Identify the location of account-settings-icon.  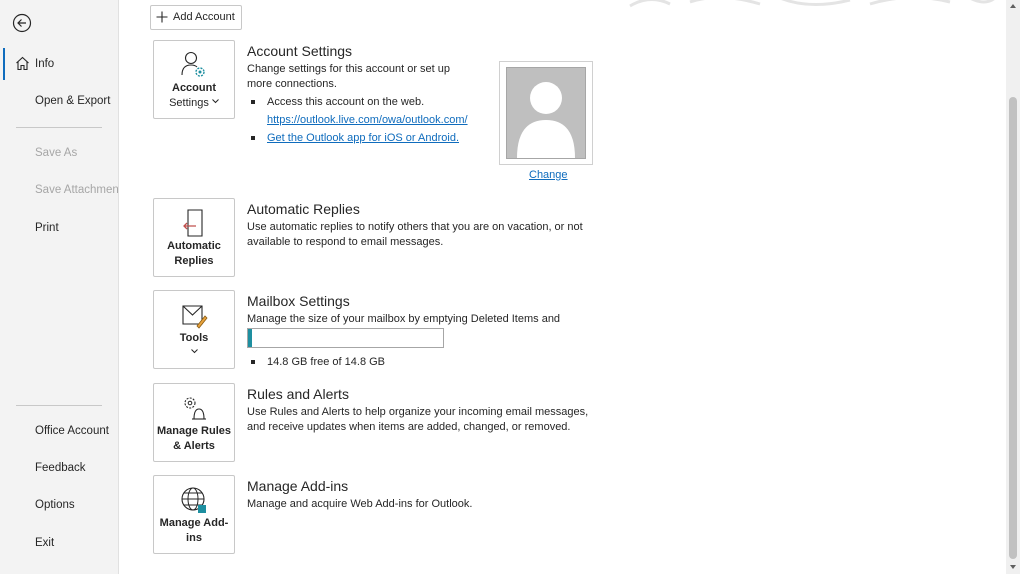
(193, 64).